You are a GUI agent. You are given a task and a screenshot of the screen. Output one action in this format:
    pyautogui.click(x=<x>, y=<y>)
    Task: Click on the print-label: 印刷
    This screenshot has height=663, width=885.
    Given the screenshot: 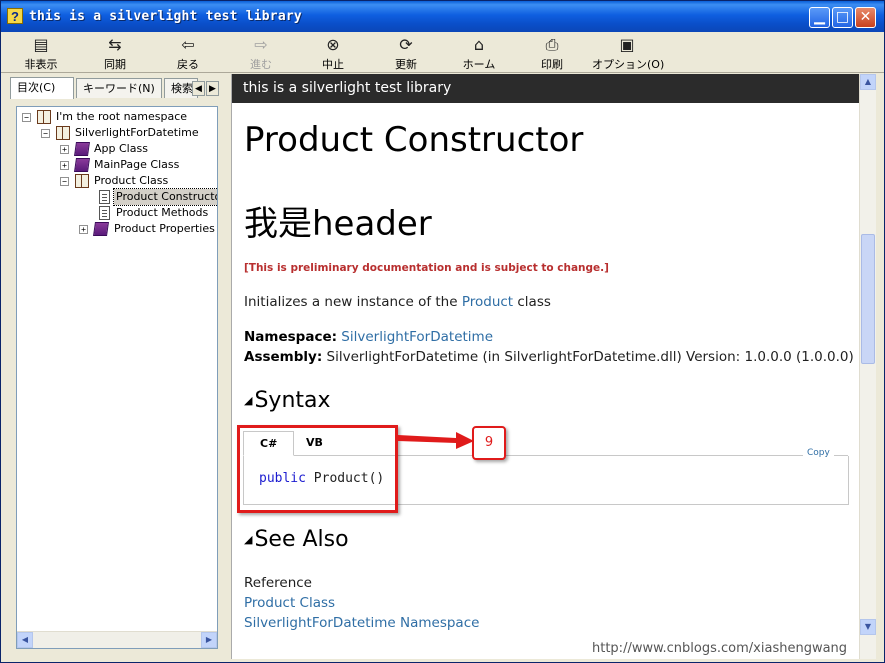 What is the action you would take?
    pyautogui.click(x=552, y=64)
    